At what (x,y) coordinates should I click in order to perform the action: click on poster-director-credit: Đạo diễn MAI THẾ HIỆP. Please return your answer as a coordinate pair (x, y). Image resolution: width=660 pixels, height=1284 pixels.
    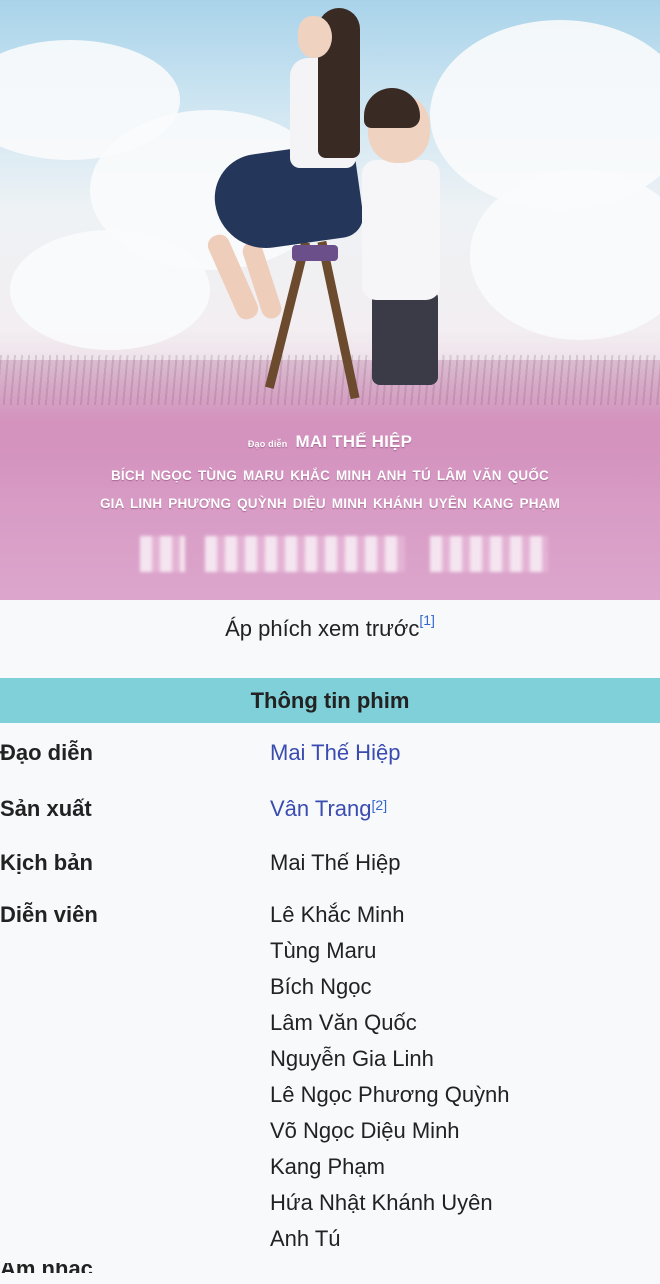
    Looking at the image, I should click on (330, 442).